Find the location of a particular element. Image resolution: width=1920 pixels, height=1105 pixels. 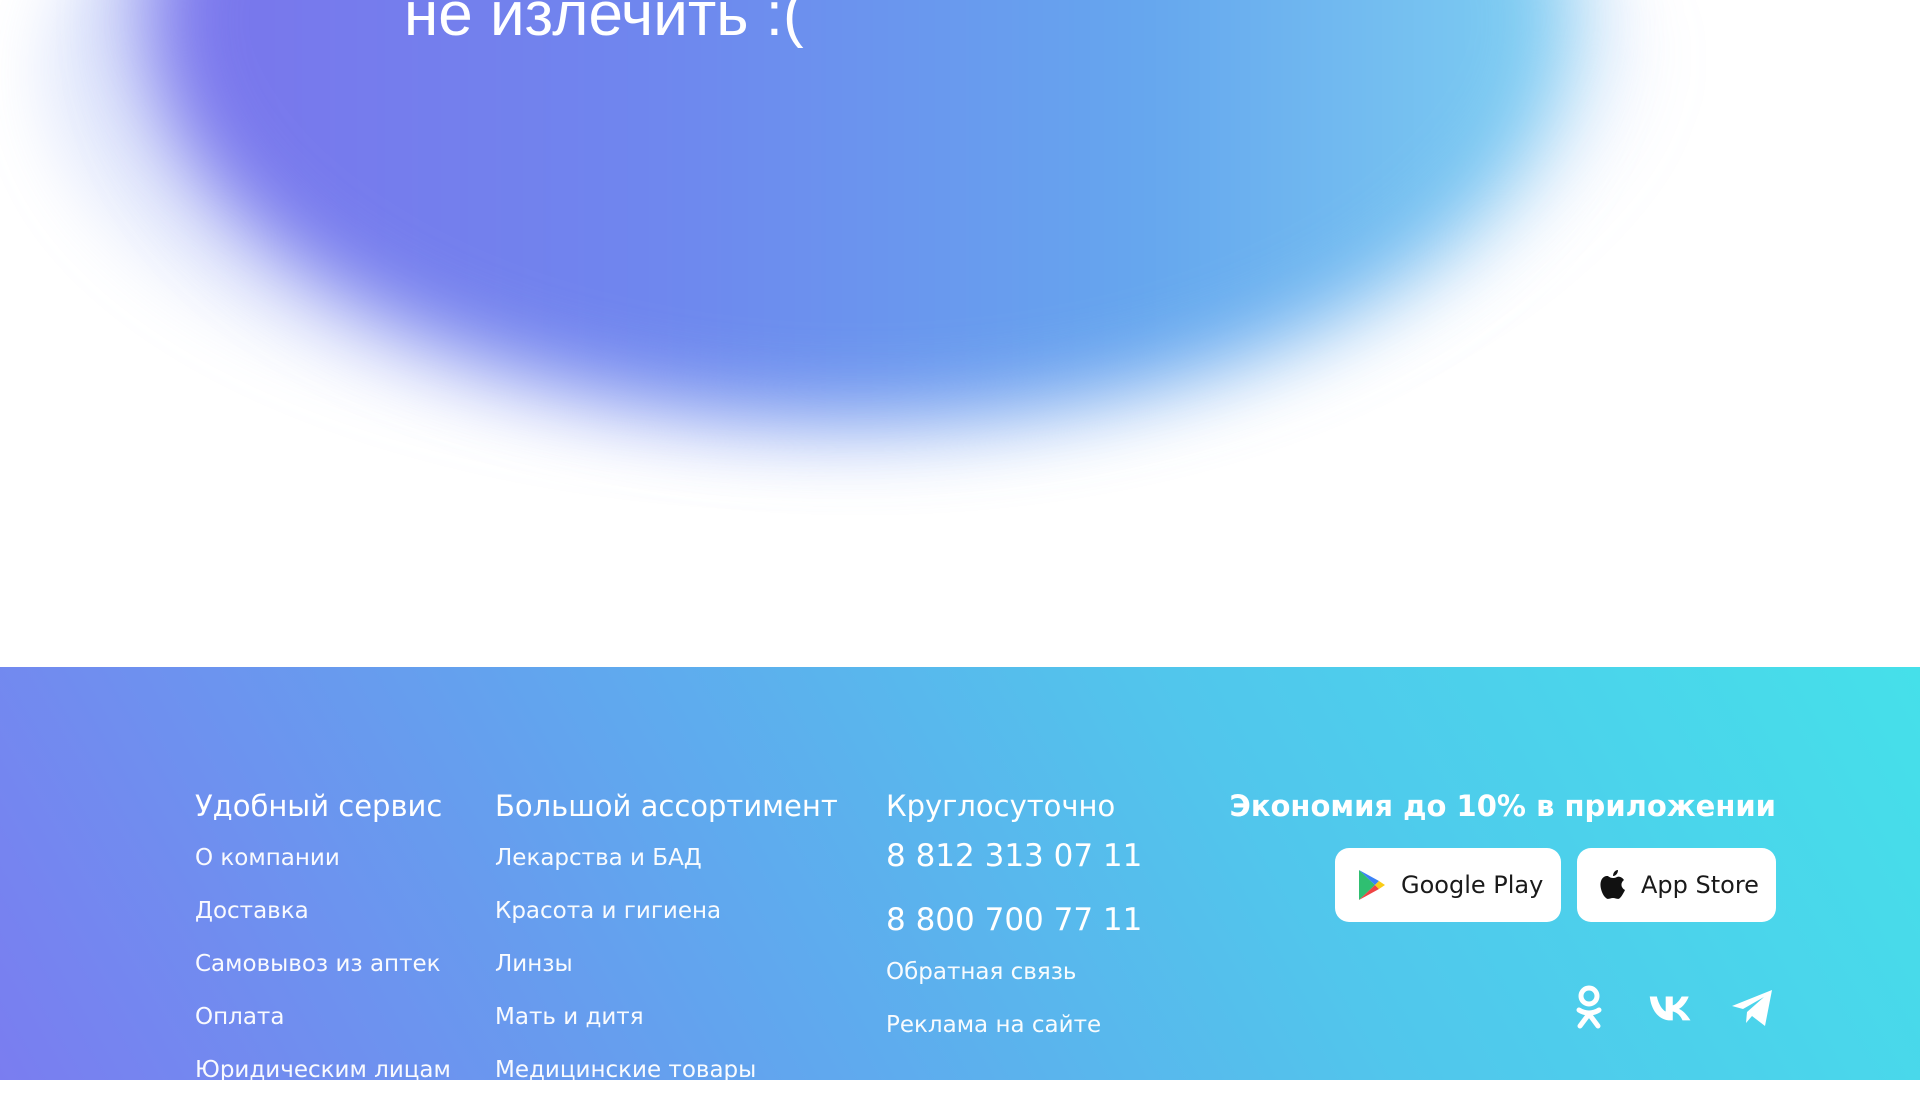

vk-icon is located at coordinates (1671, 1008).